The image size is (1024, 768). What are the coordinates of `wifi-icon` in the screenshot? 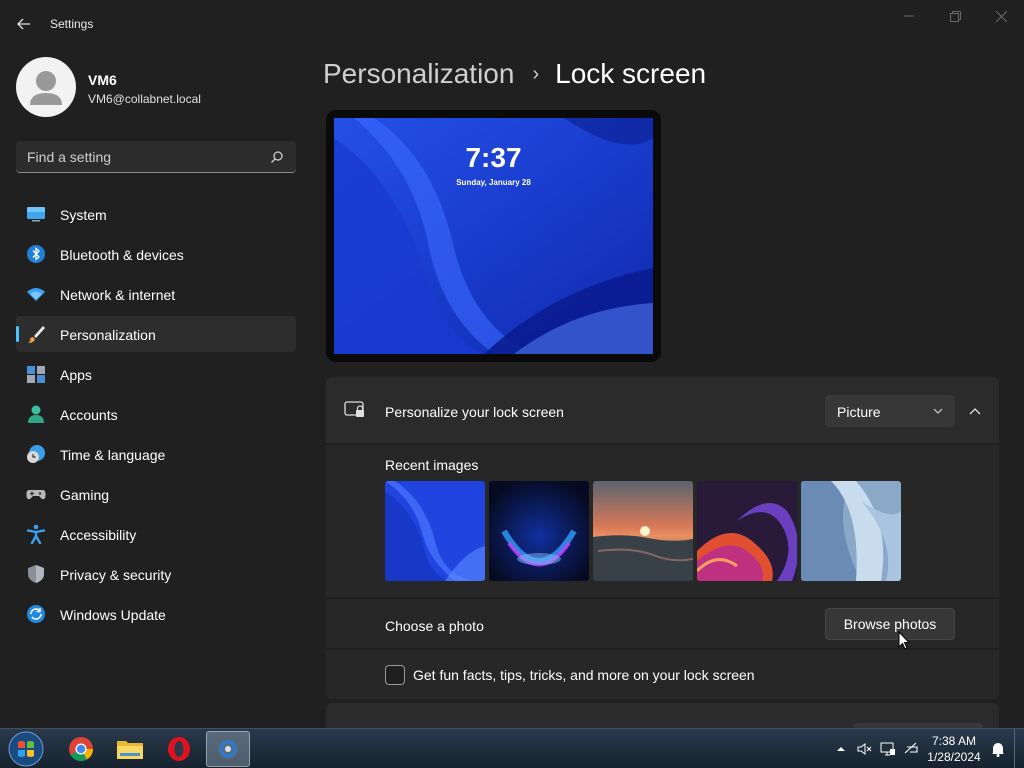 It's located at (36, 294).